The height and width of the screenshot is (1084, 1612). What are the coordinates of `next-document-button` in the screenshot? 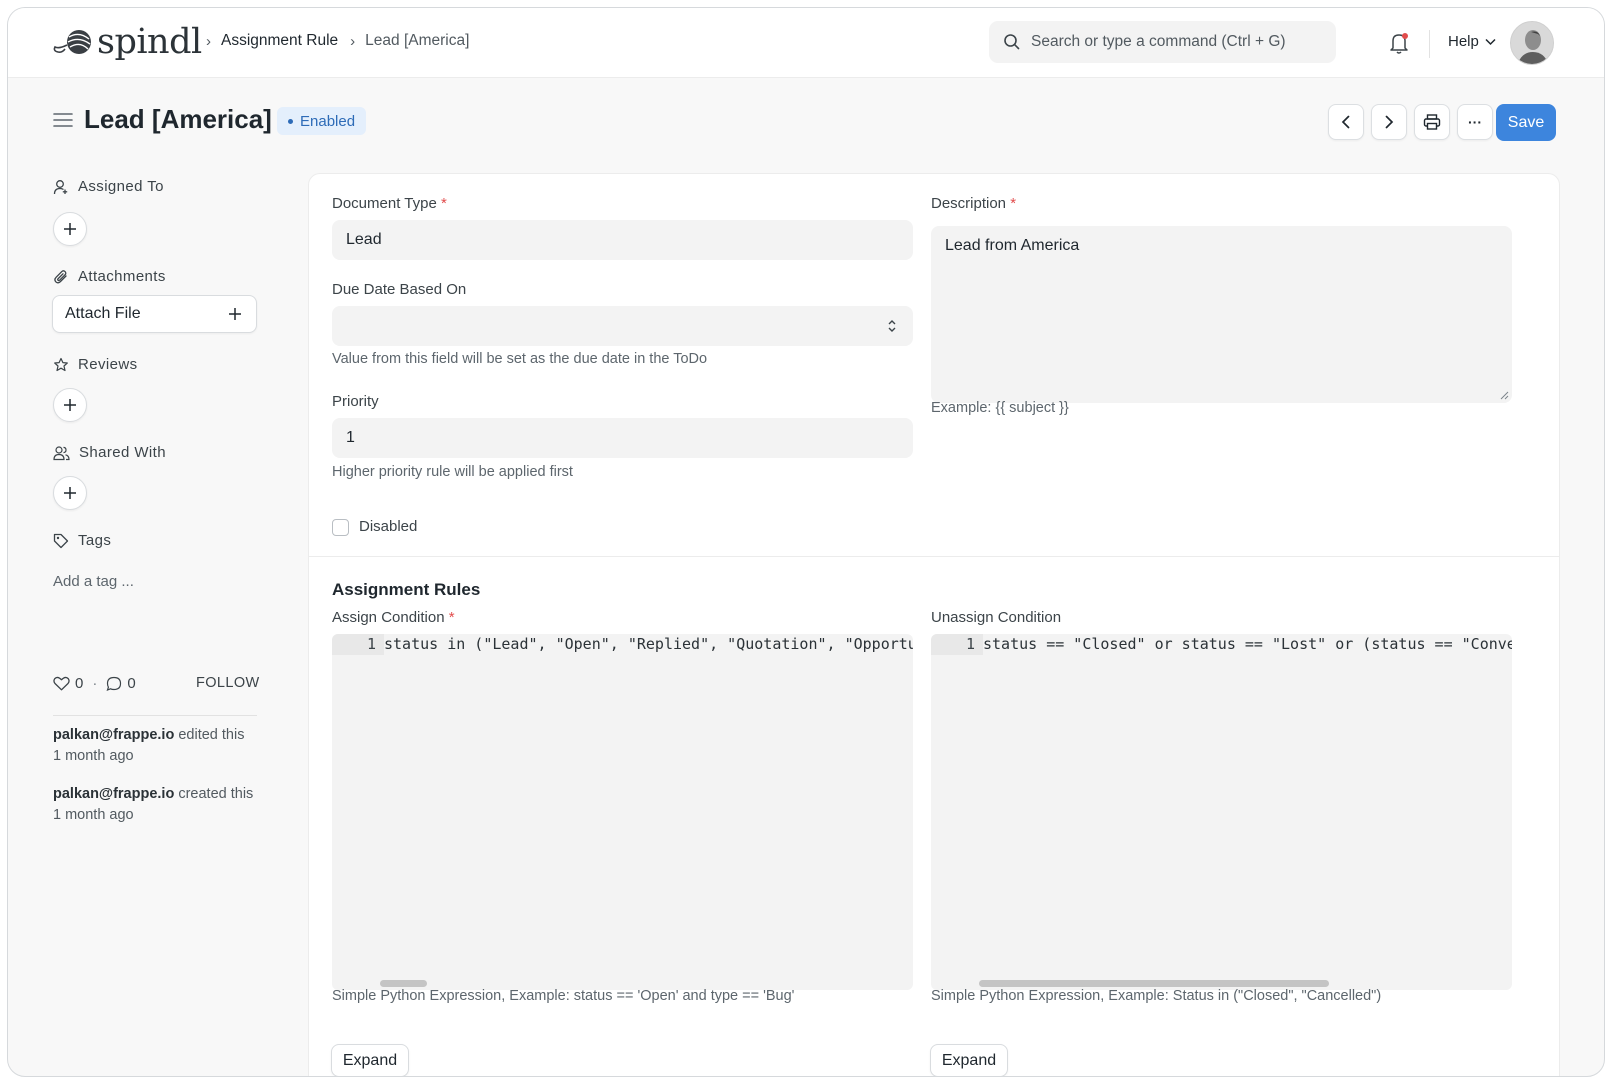 It's located at (1389, 122).